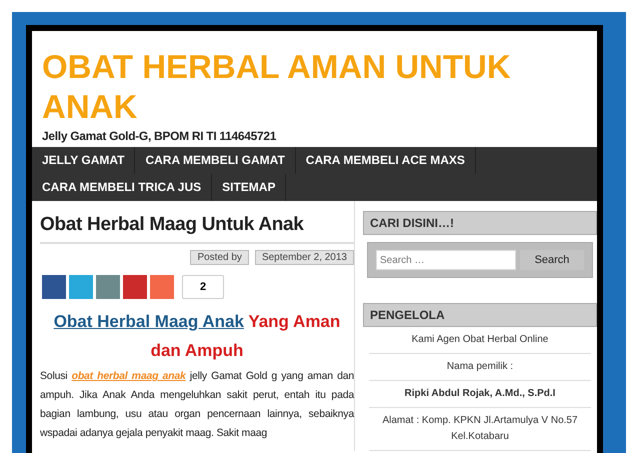  What do you see at coordinates (160, 136) in the screenshot?
I see `site-tagline: Jelly Gamat Gold-G, BPOM RI TI 114645721` at bounding box center [160, 136].